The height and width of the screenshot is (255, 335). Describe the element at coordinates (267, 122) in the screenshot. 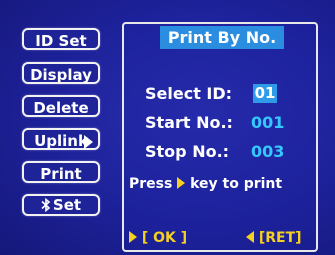

I see `start-no-value: 001` at that location.